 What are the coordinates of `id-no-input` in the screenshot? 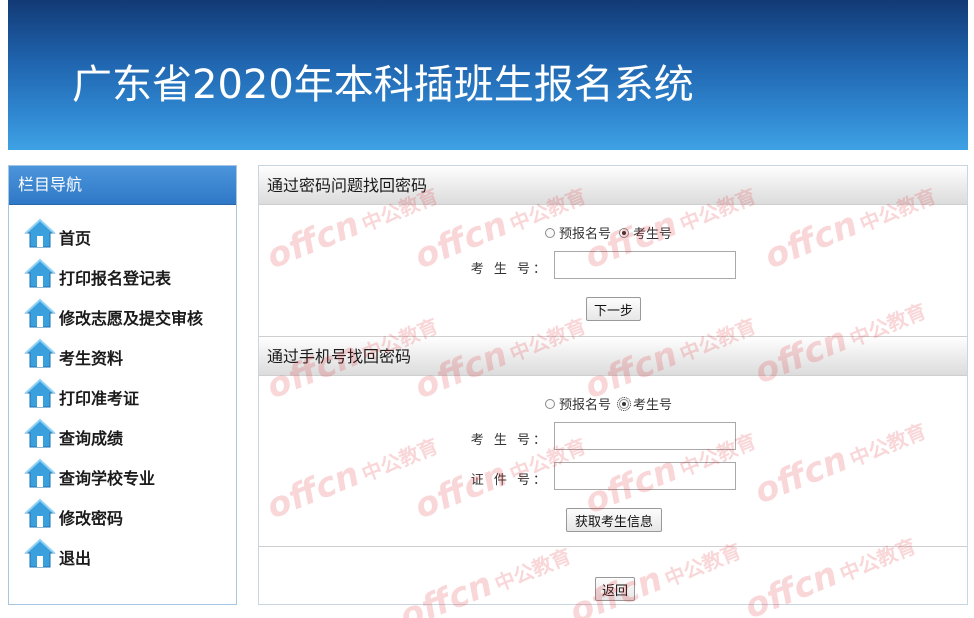 It's located at (645, 476).